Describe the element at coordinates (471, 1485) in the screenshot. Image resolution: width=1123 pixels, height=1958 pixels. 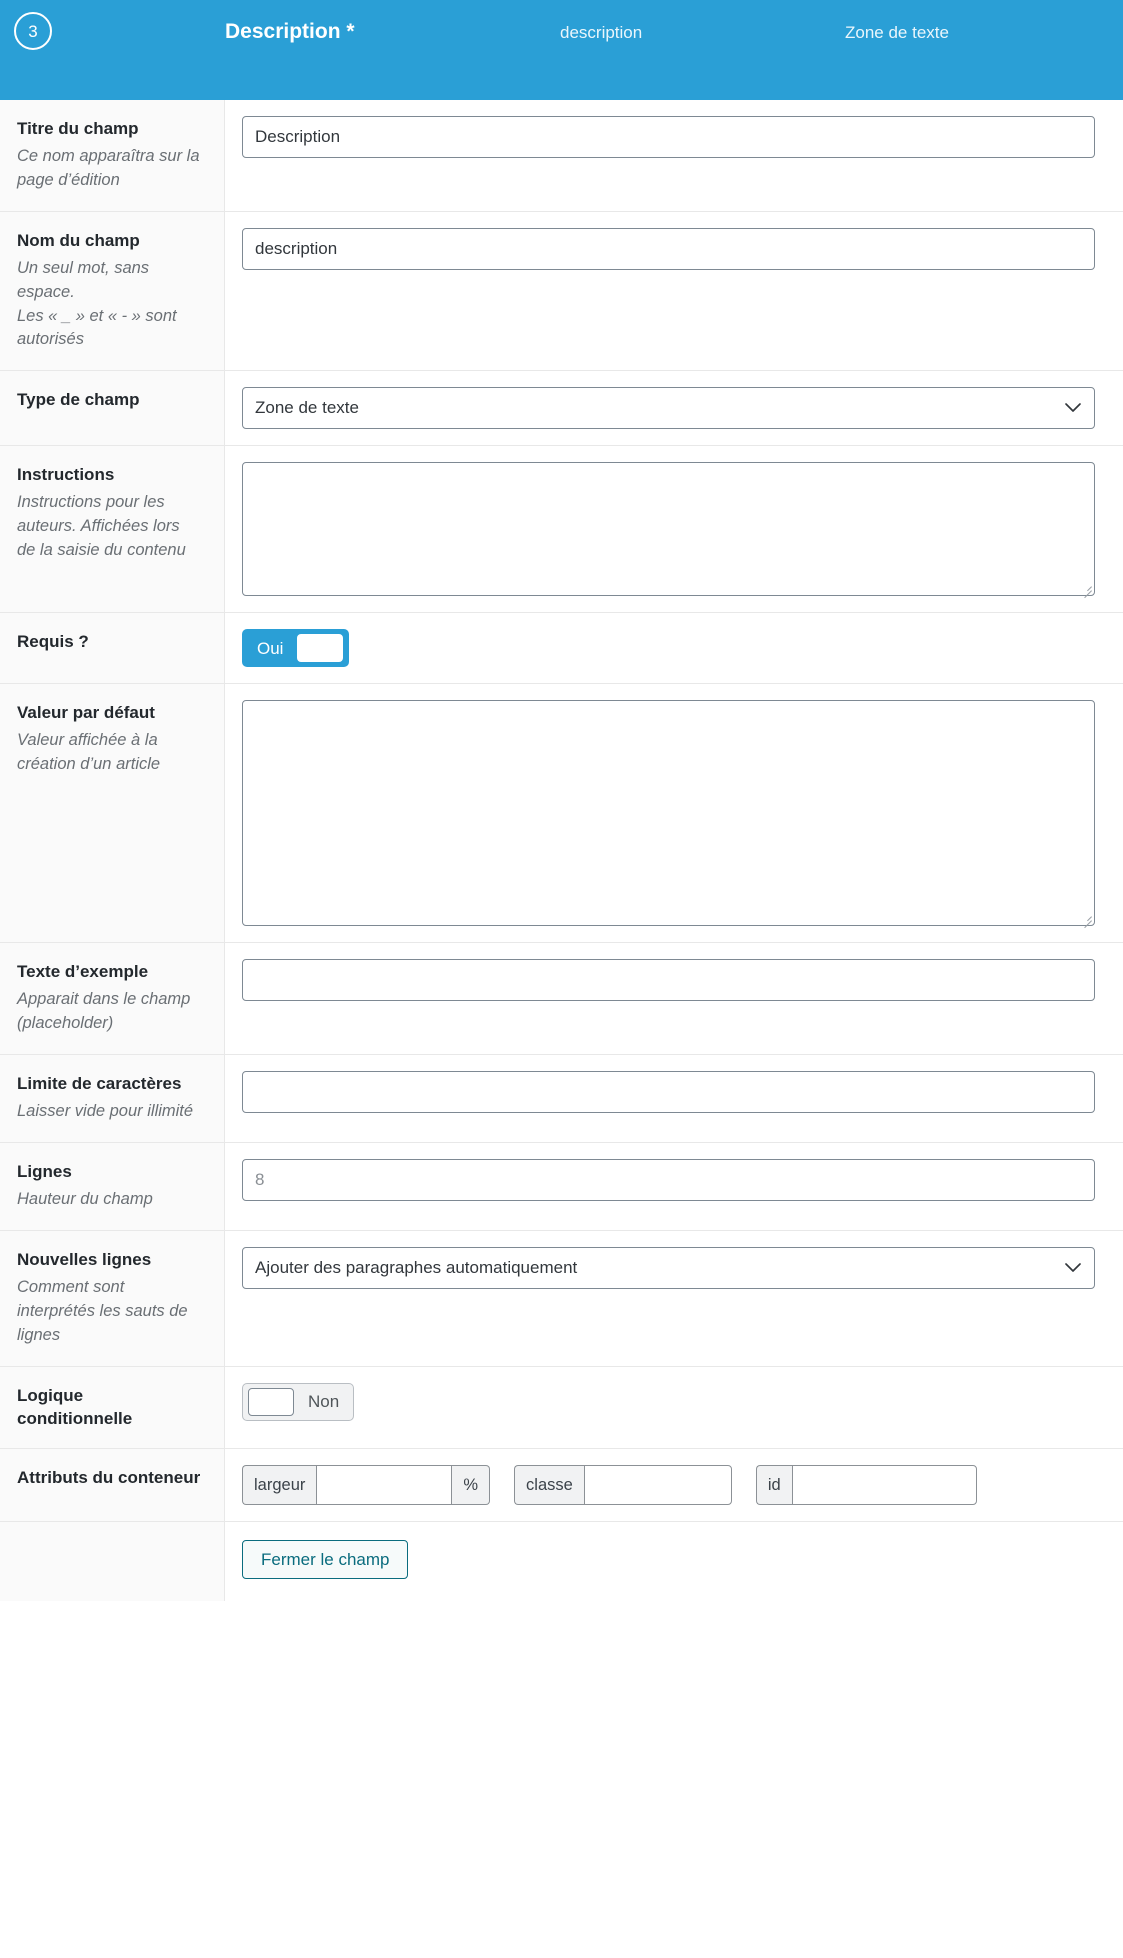
I see `wrapper-width-unit: %` at that location.